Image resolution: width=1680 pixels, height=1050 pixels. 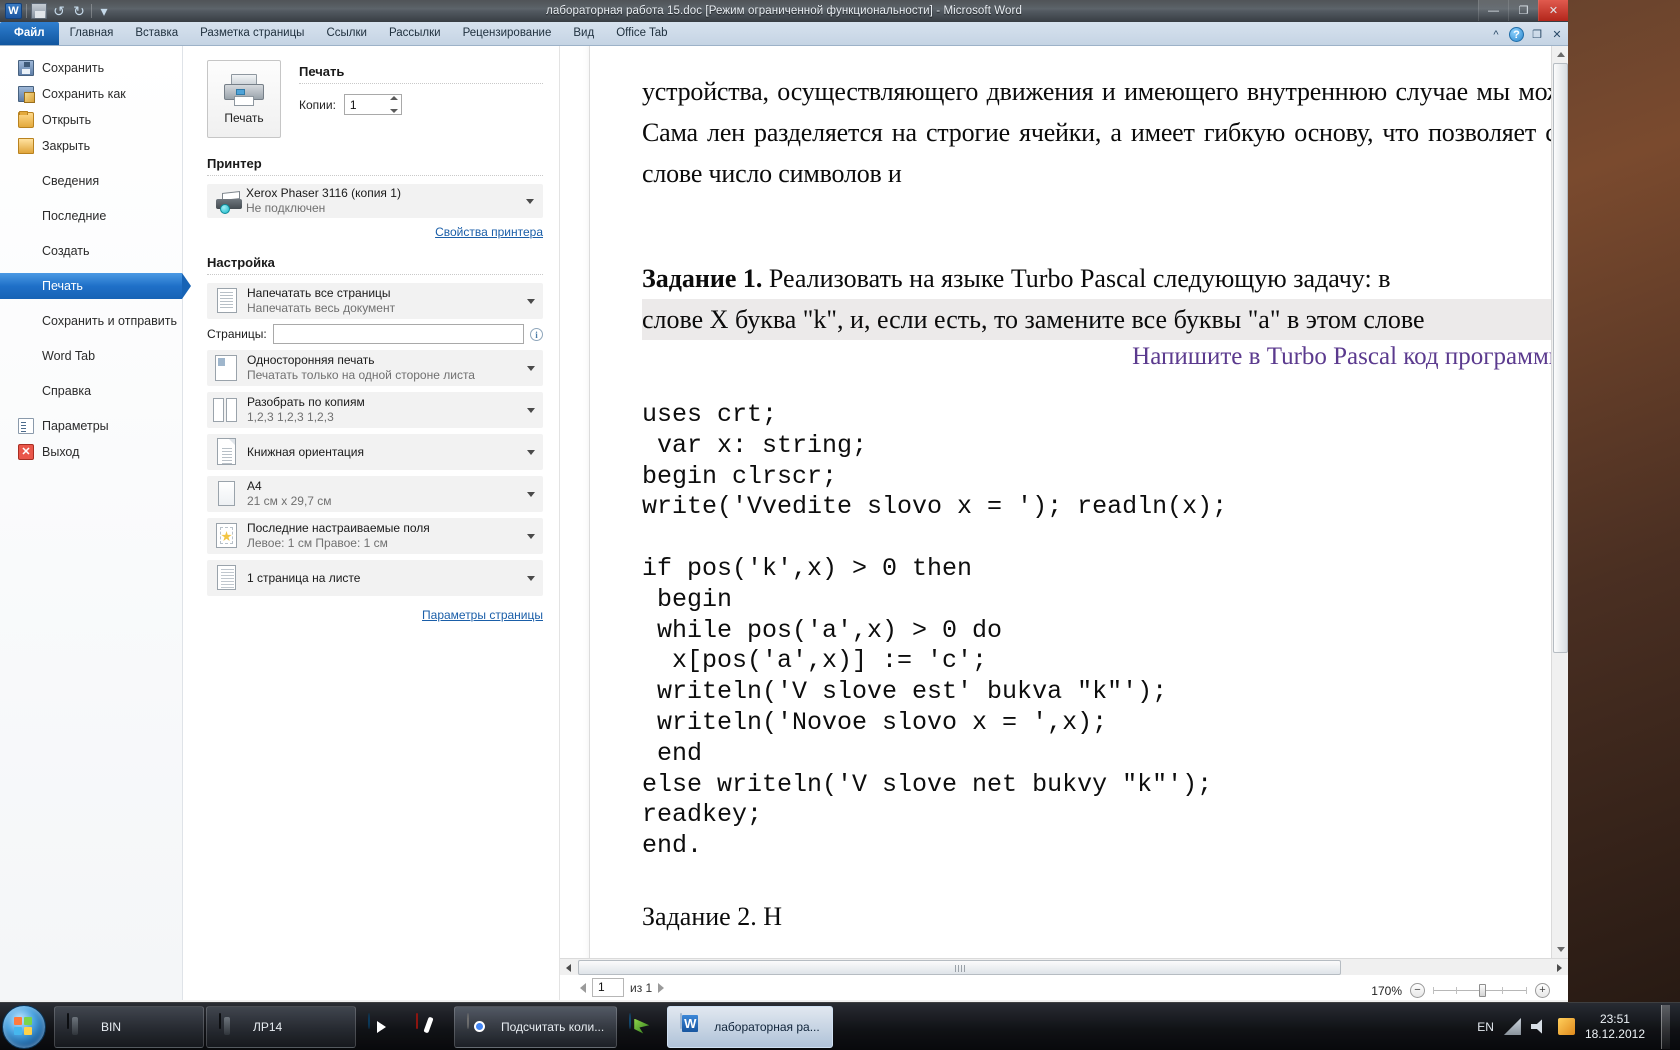 What do you see at coordinates (375, 494) in the screenshot?
I see `setting-paper-size: A4 21 см x 29,7 см` at bounding box center [375, 494].